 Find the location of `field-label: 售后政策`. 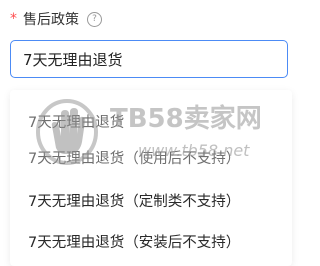

field-label: 售后政策 is located at coordinates (51, 20).